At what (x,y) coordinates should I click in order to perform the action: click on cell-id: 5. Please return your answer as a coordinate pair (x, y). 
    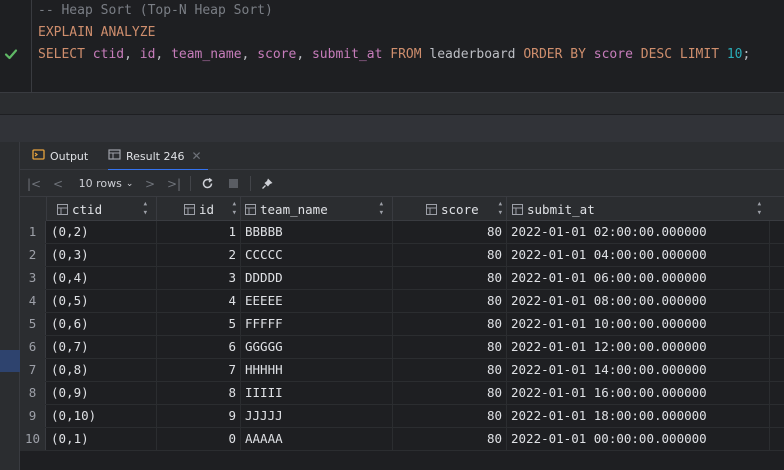
    Looking at the image, I should click on (199, 324).